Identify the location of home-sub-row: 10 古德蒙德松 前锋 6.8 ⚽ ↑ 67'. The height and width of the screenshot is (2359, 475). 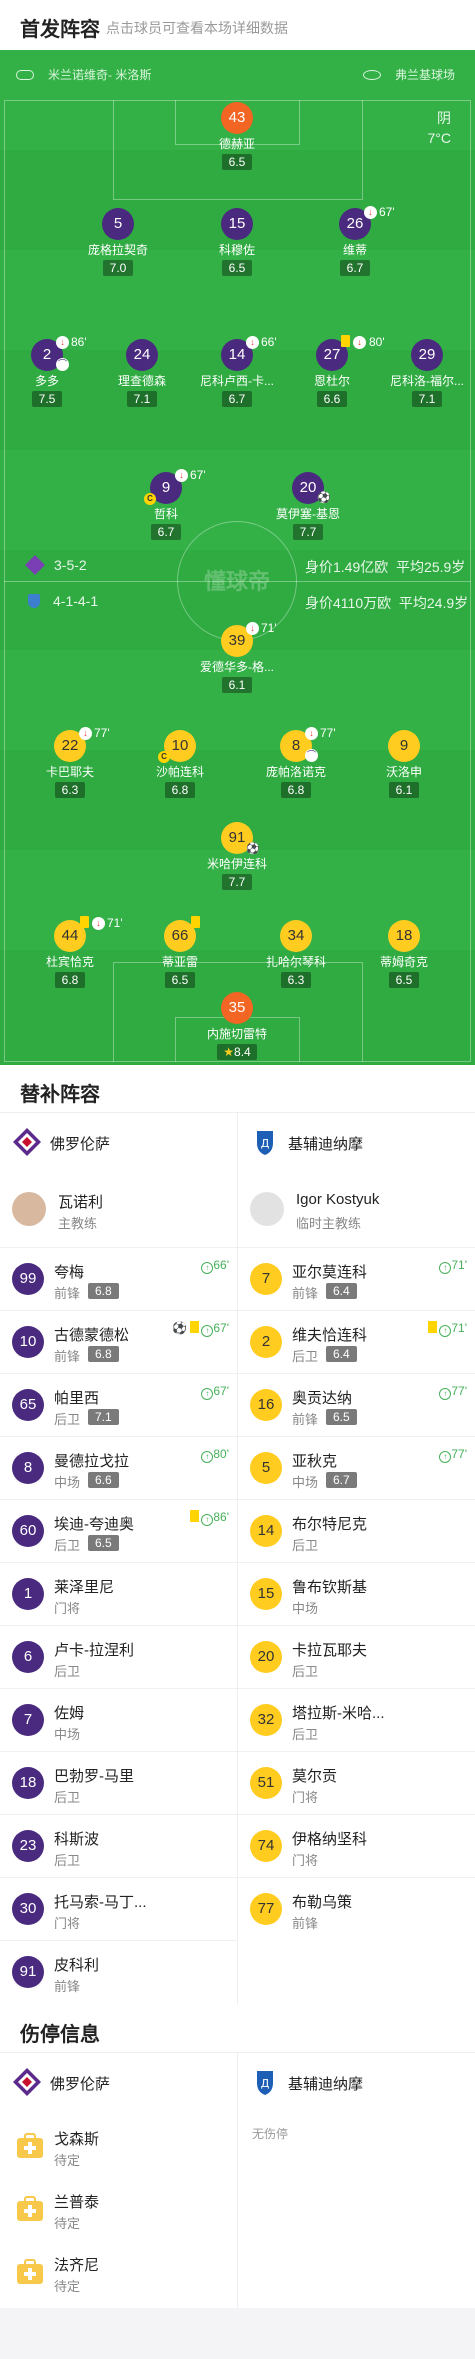
(118, 1341).